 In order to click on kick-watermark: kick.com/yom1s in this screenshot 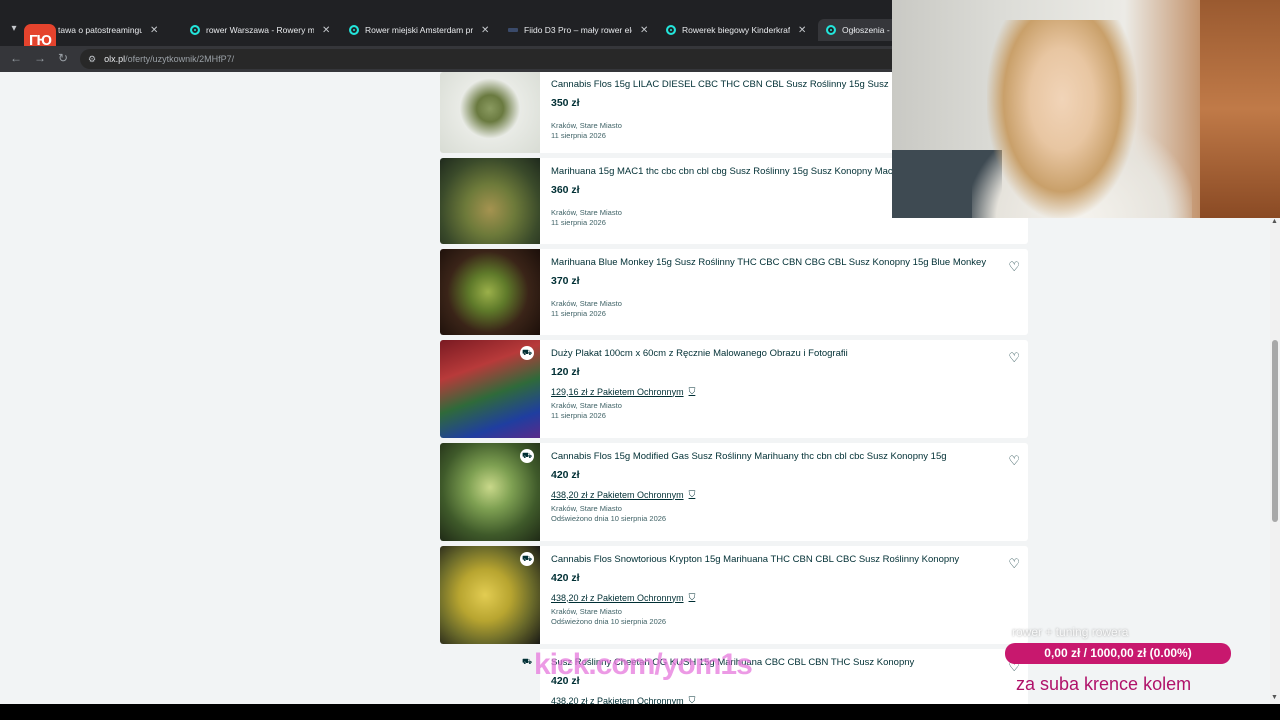, I will do `click(643, 664)`.